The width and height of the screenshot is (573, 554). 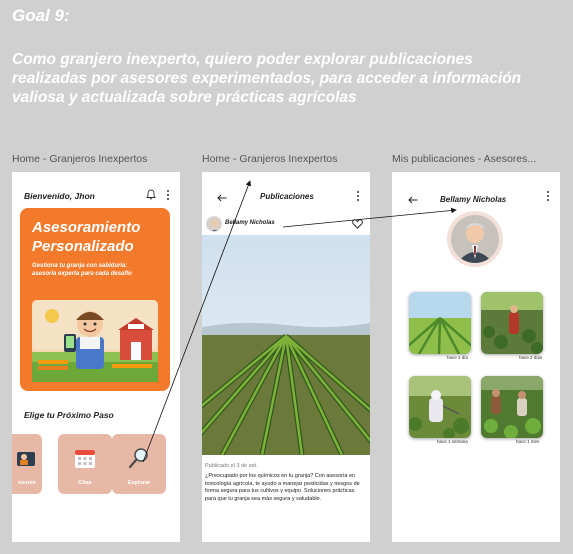 I want to click on publication-photo, so click(x=286, y=345).